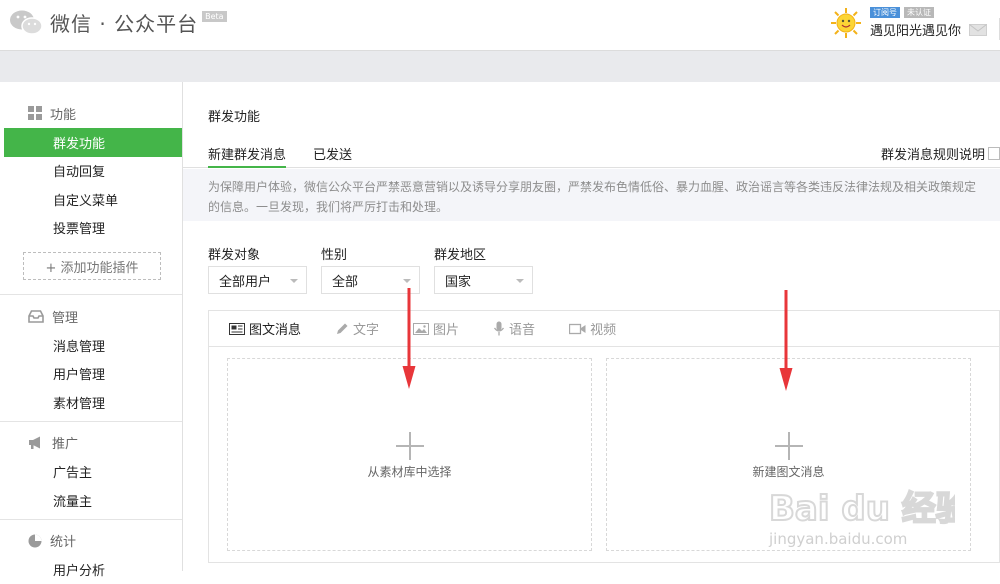  I want to click on grid-icon, so click(35, 113).